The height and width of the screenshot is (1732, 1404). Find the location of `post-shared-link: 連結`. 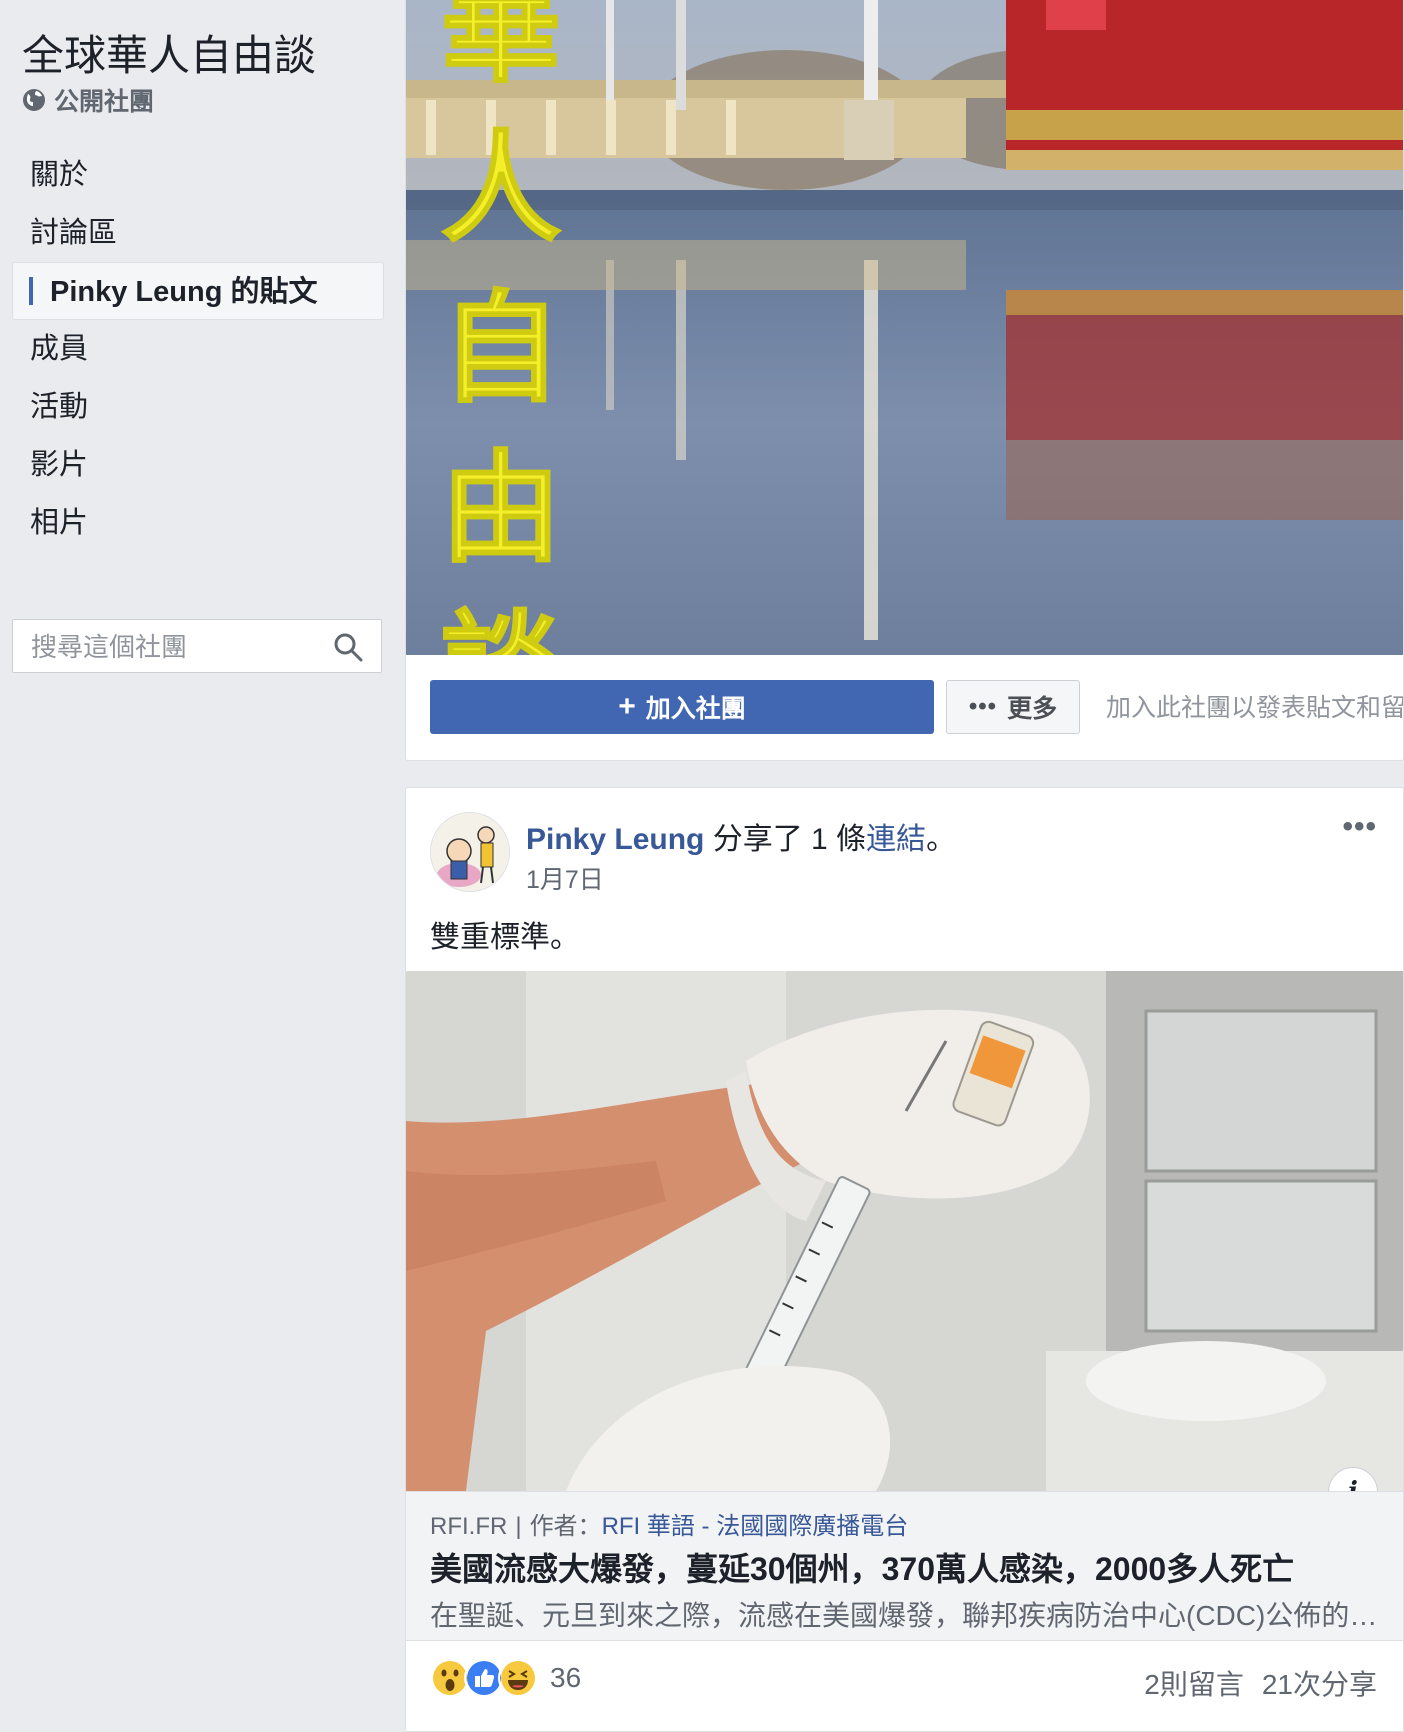

post-shared-link: 連結 is located at coordinates (896, 839).